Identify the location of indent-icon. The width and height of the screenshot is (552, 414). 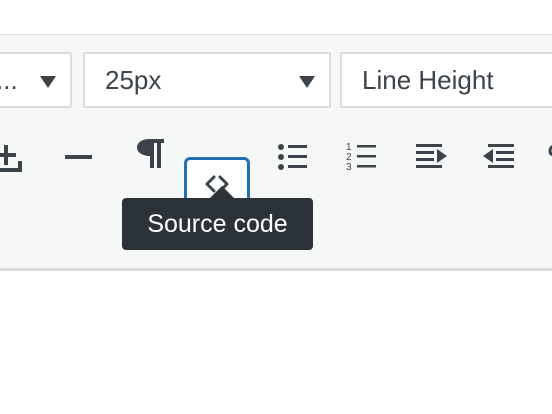
(431, 156).